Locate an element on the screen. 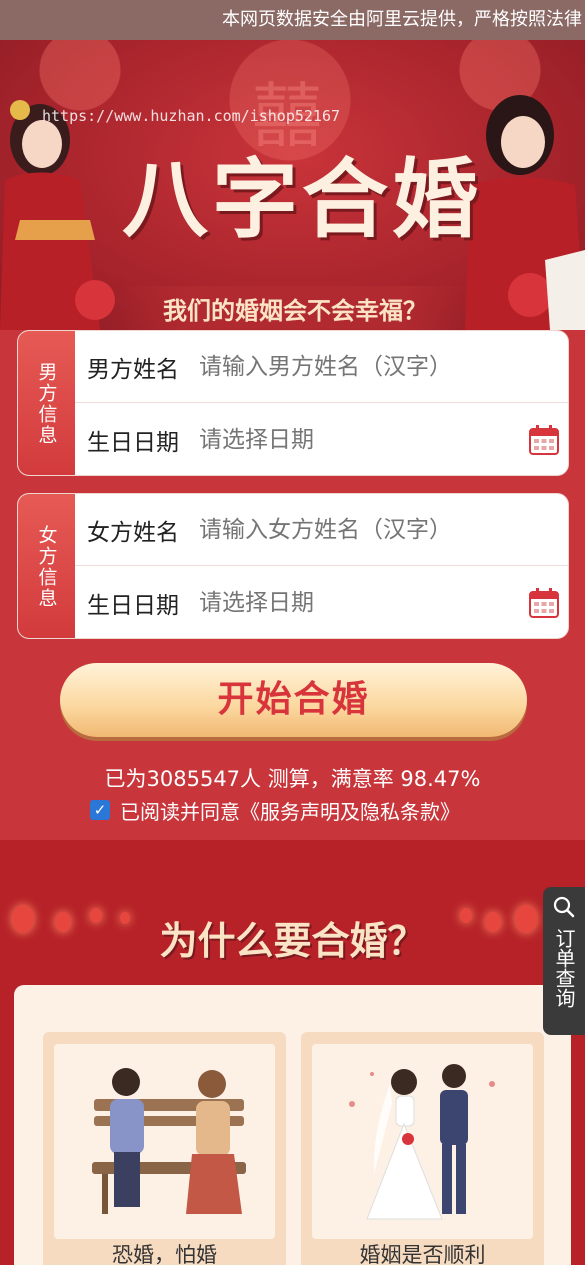 The image size is (585, 1265). search-icon is located at coordinates (564, 907).